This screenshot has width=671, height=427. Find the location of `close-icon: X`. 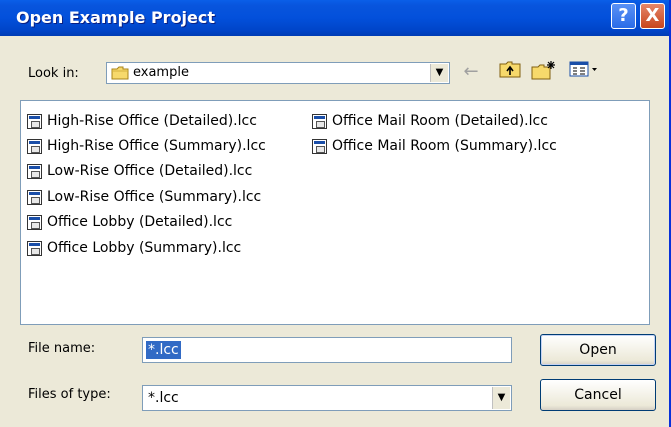

close-icon: X is located at coordinates (652, 15).